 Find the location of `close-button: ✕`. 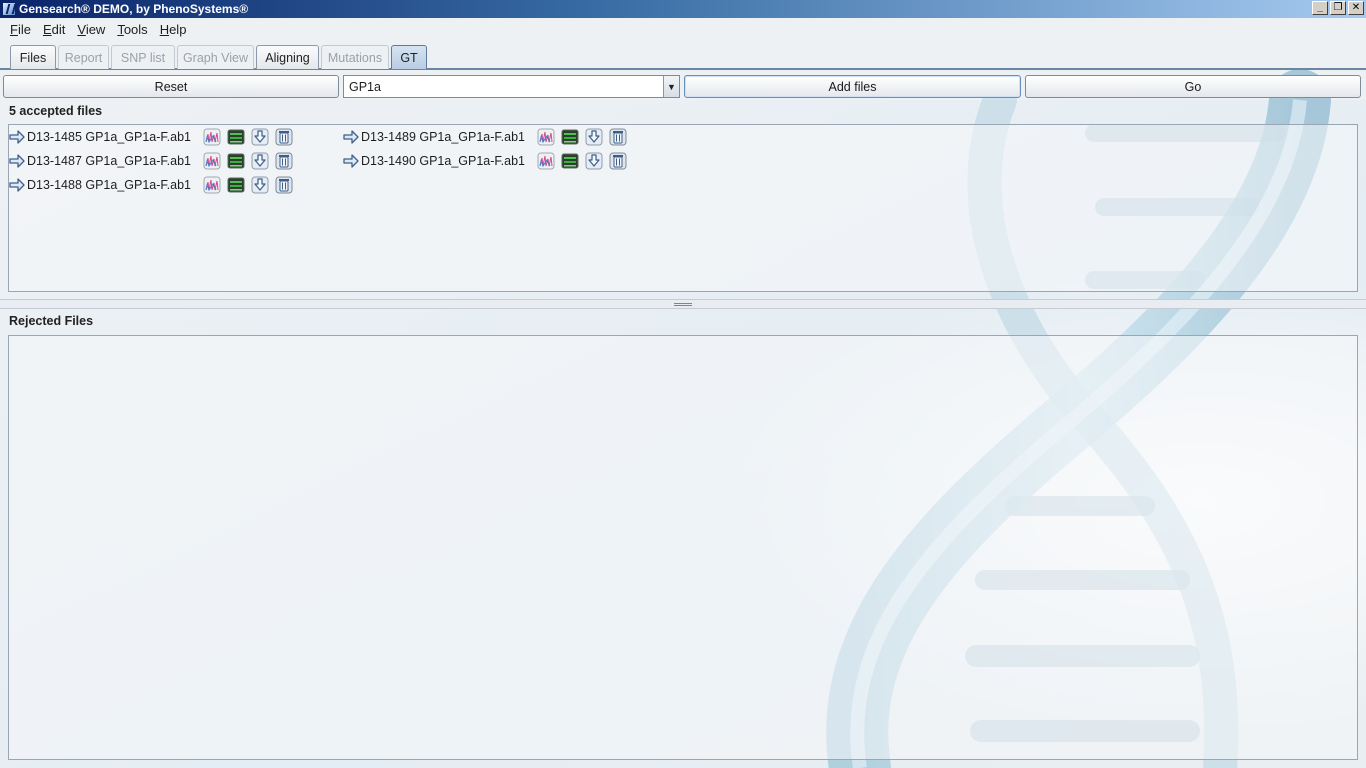

close-button: ✕ is located at coordinates (1356, 8).